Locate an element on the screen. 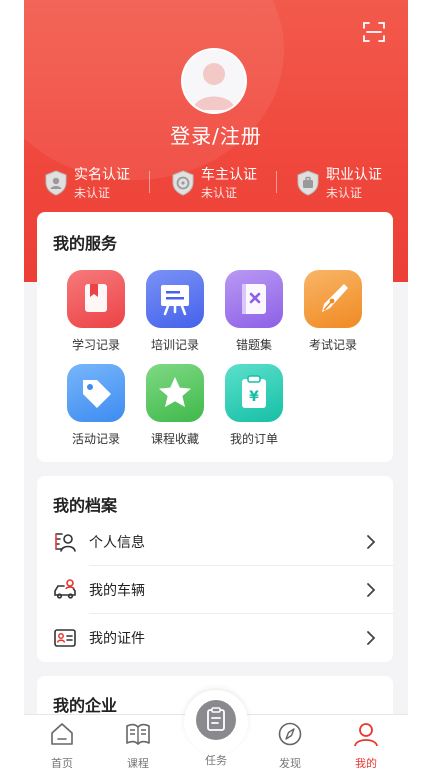  certification-row: 实名认证 未认证 车主认证 未认证 职业认证 未认证 is located at coordinates (216, 184).